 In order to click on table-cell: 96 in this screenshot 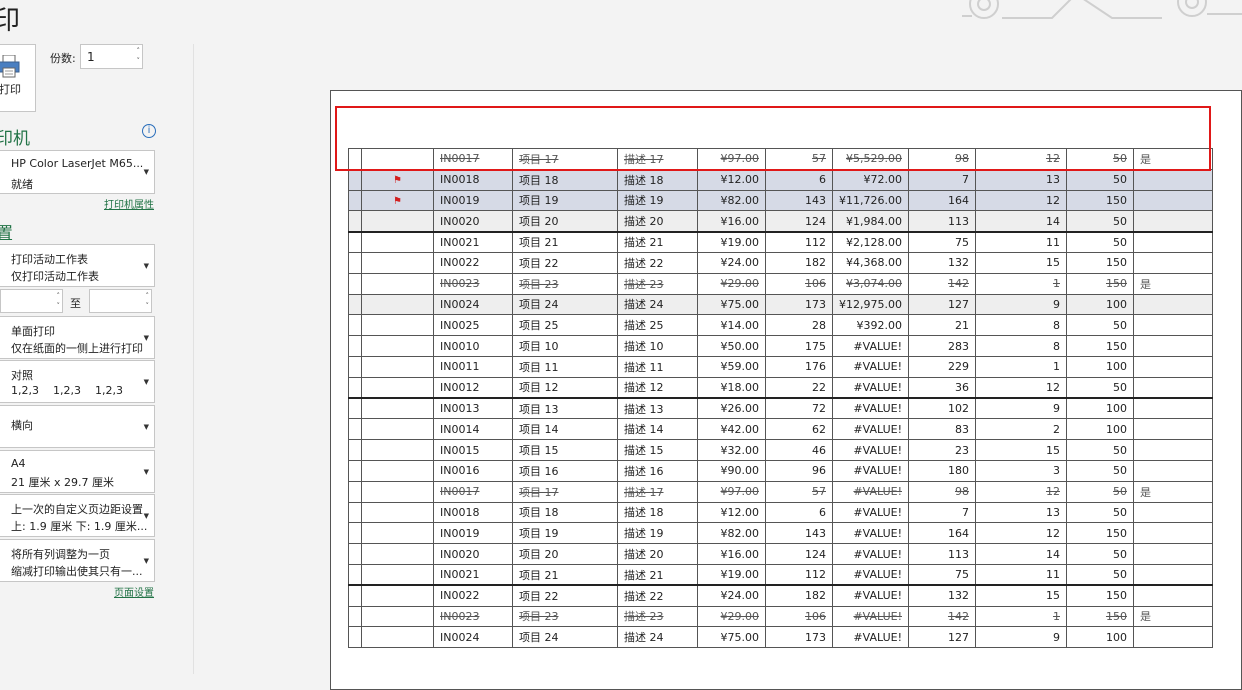, I will do `click(799, 470)`.